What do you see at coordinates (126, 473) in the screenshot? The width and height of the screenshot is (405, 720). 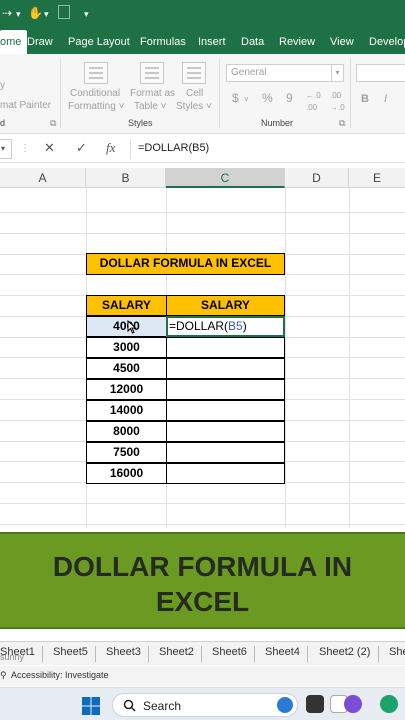 I see `salary-cell-b12: 16000` at bounding box center [126, 473].